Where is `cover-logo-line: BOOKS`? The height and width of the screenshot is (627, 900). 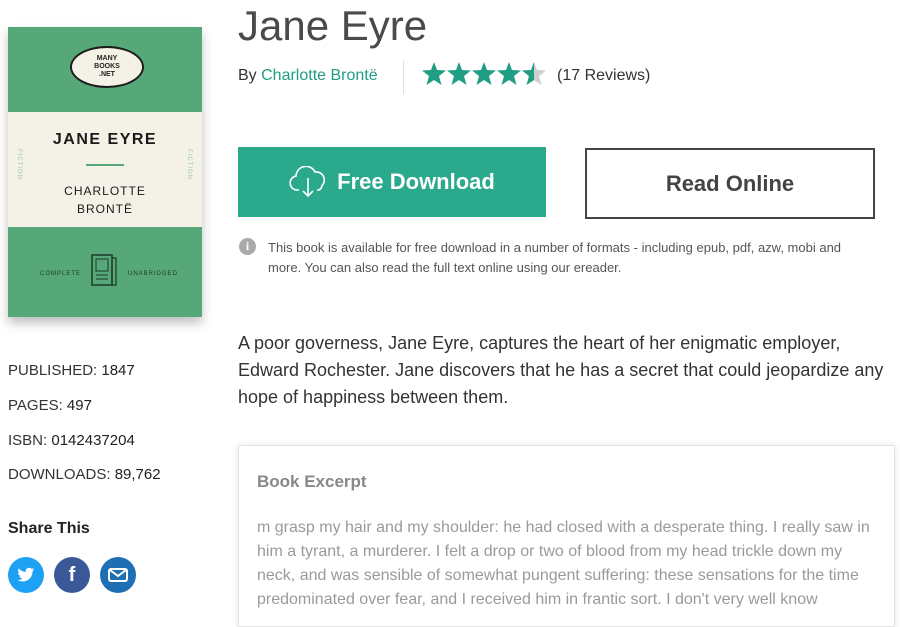
cover-logo-line: BOOKS is located at coordinates (107, 66).